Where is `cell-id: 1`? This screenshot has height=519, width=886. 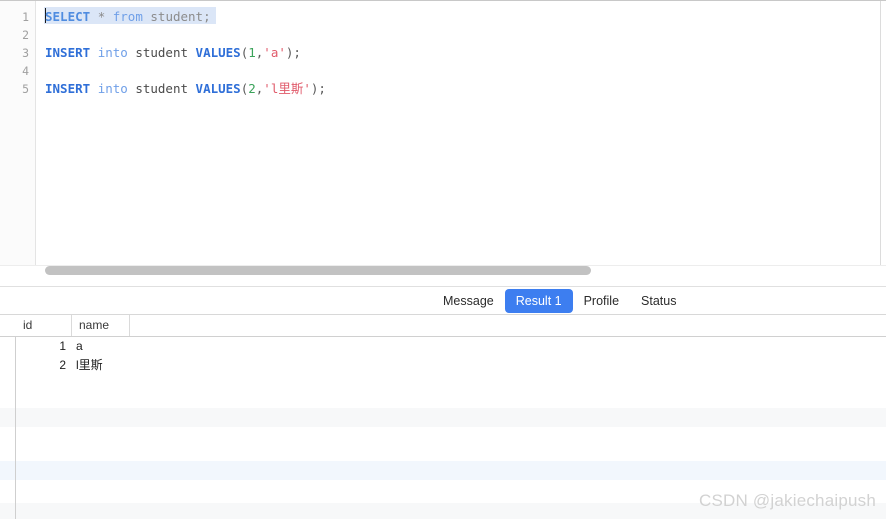
cell-id: 1 is located at coordinates (44, 346).